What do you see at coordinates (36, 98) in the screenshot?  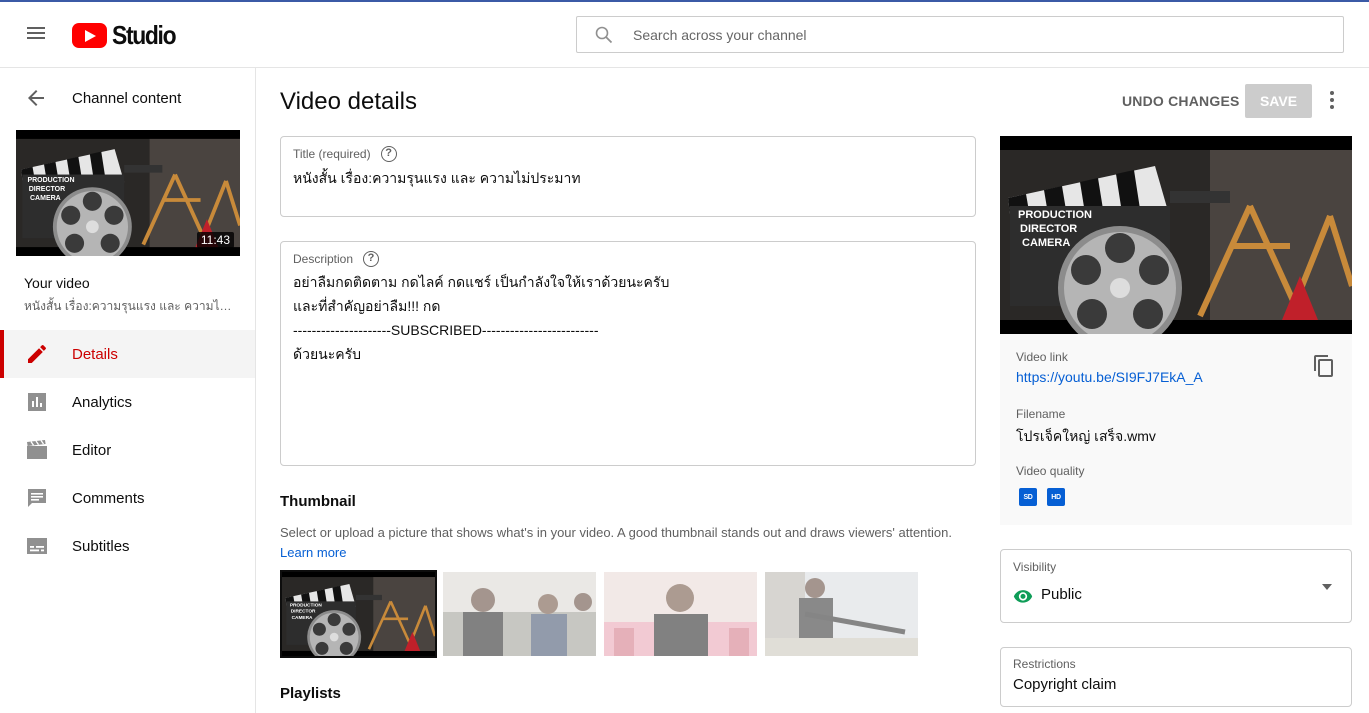 I see `back-arrow-icon` at bounding box center [36, 98].